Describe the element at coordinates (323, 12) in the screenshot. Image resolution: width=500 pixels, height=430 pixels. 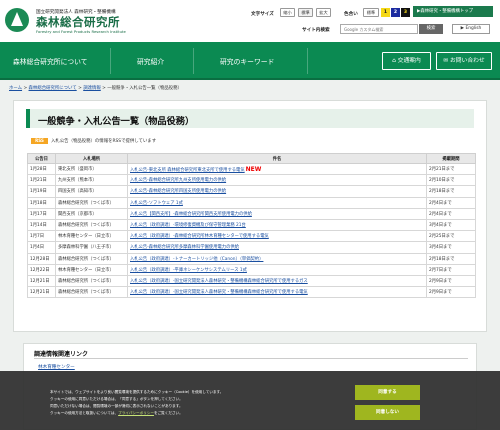
I see `text-size-large-button: 拡大` at that location.